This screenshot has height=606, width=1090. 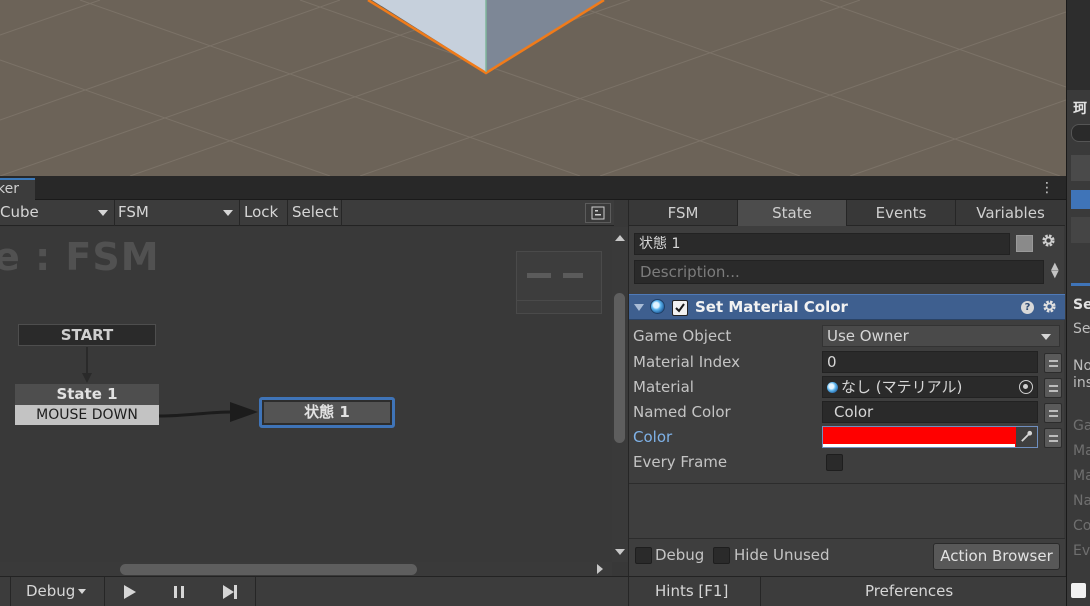 What do you see at coordinates (909, 591) in the screenshot?
I see `preferences-button: Preferences` at bounding box center [909, 591].